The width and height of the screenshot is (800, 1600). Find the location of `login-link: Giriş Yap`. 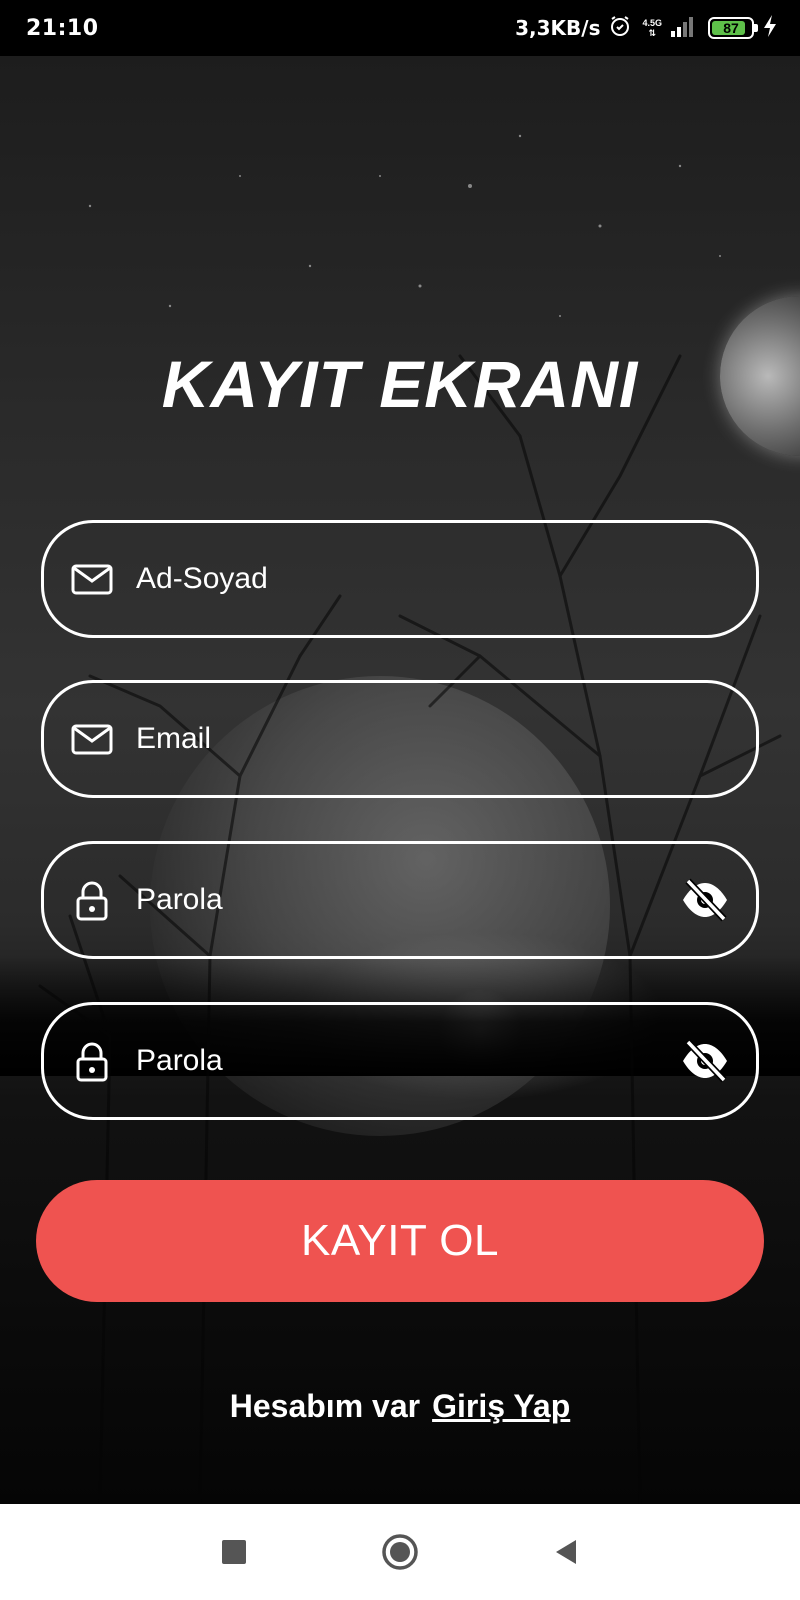

login-link: Giriş Yap is located at coordinates (501, 1406).